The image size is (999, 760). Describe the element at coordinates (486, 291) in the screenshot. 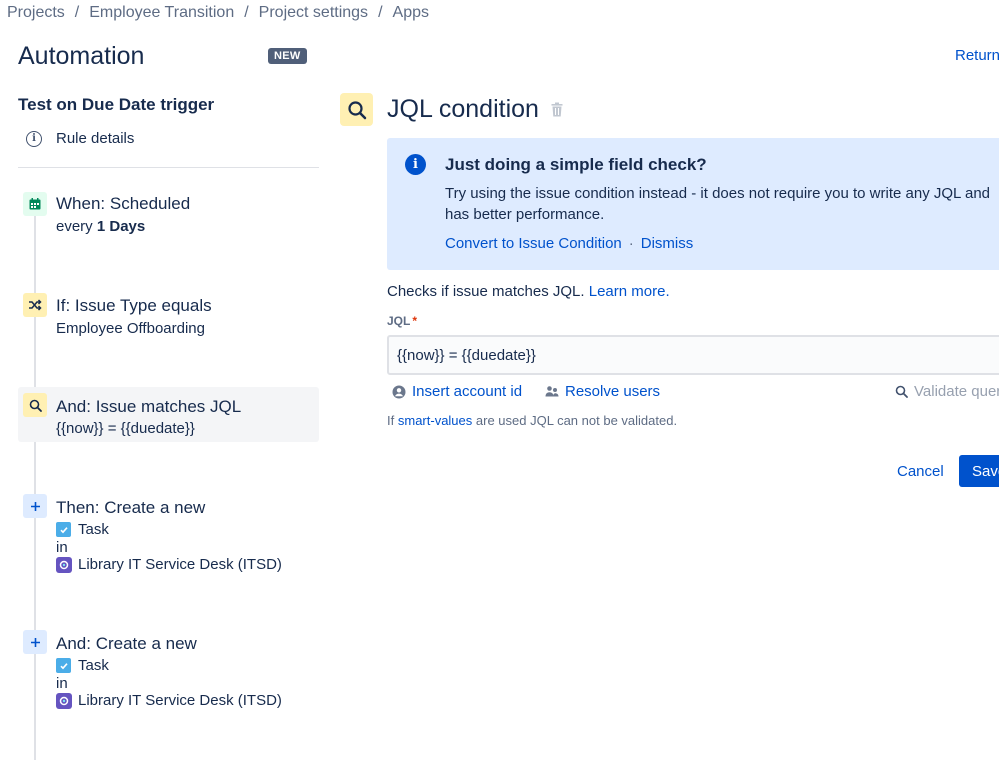

I see `description-text: Checks if issue matches JQL.` at that location.